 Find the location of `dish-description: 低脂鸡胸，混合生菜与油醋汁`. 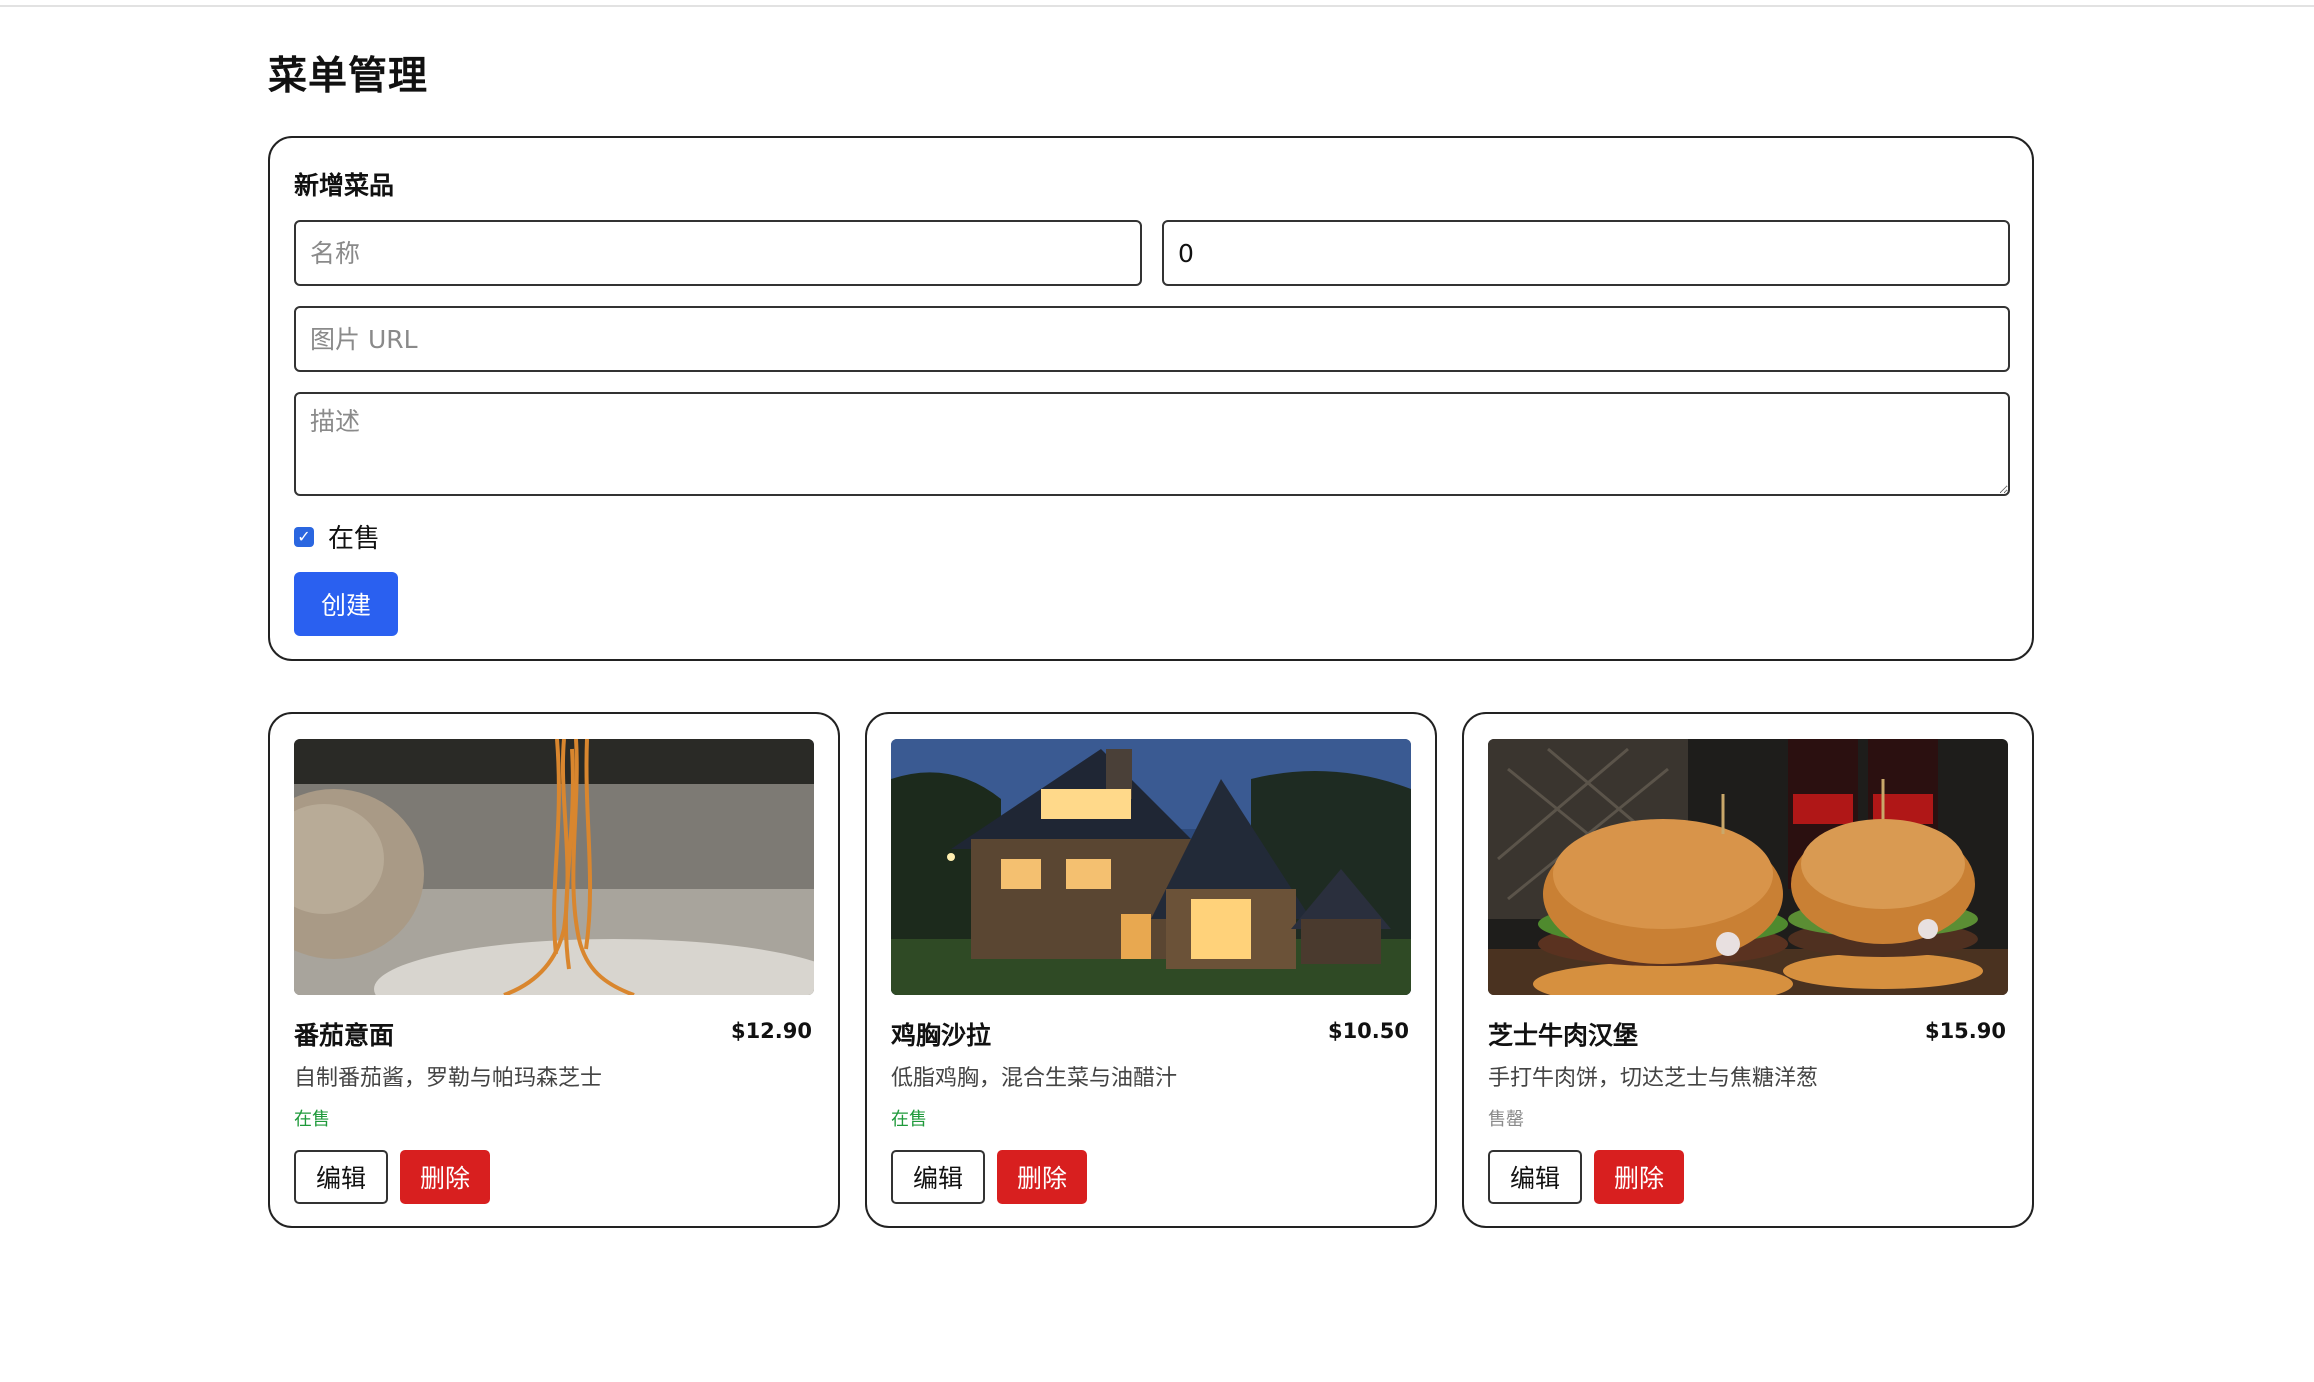

dish-description: 低脂鸡胸，混合生菜与油醋汁 is located at coordinates (1034, 1078).